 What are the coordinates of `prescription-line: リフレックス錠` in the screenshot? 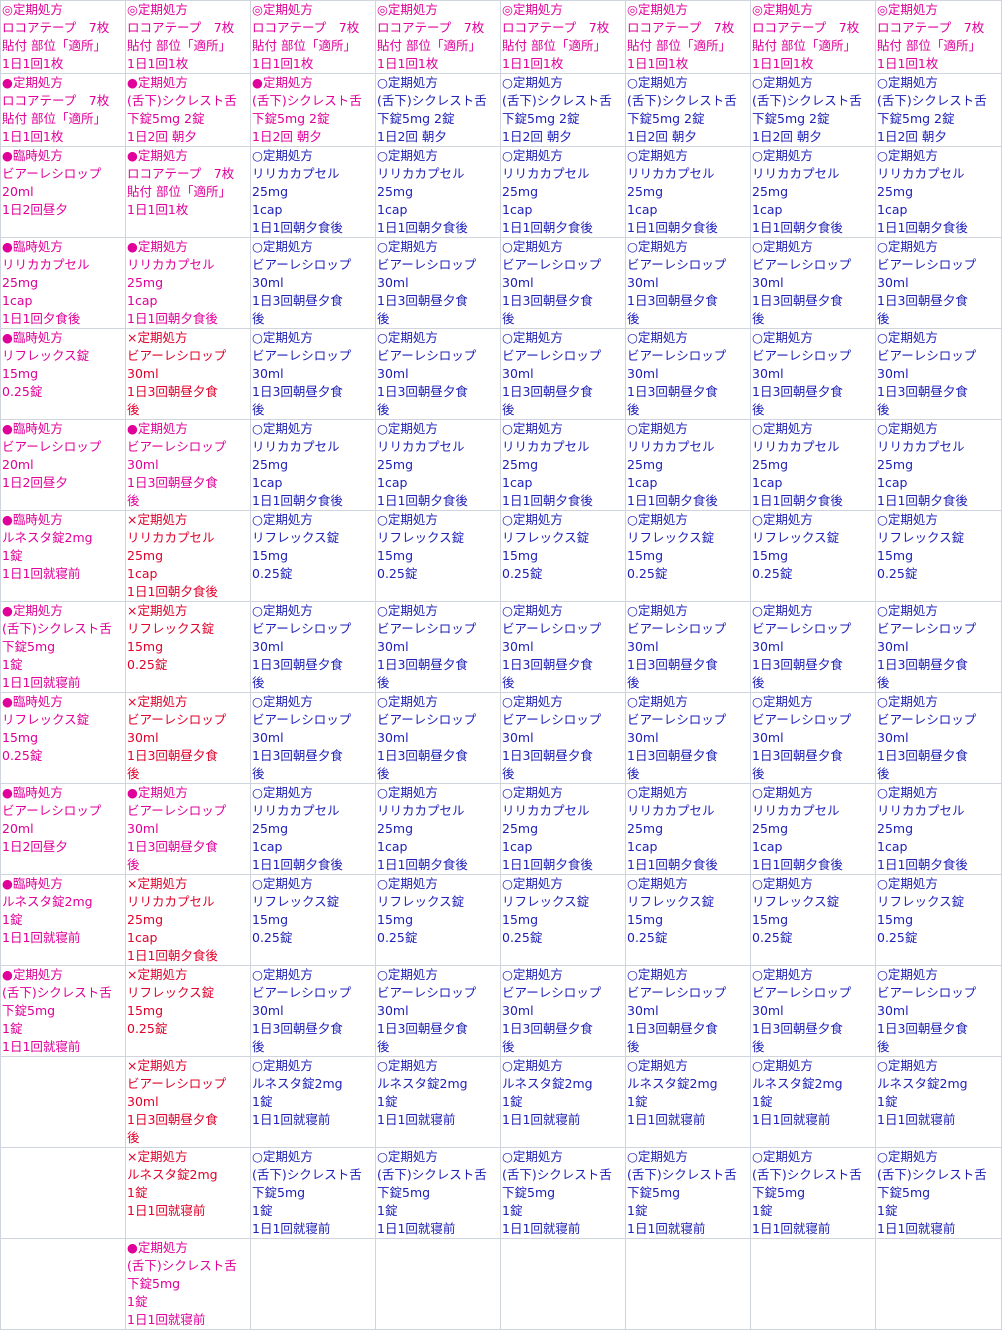 It's located at (921, 901).